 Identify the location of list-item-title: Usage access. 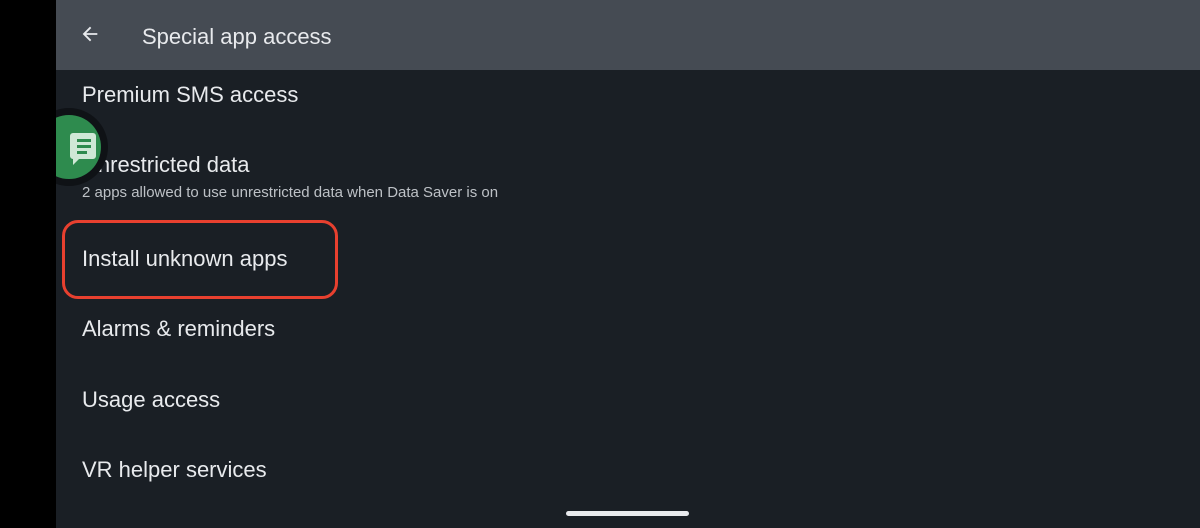
(151, 399).